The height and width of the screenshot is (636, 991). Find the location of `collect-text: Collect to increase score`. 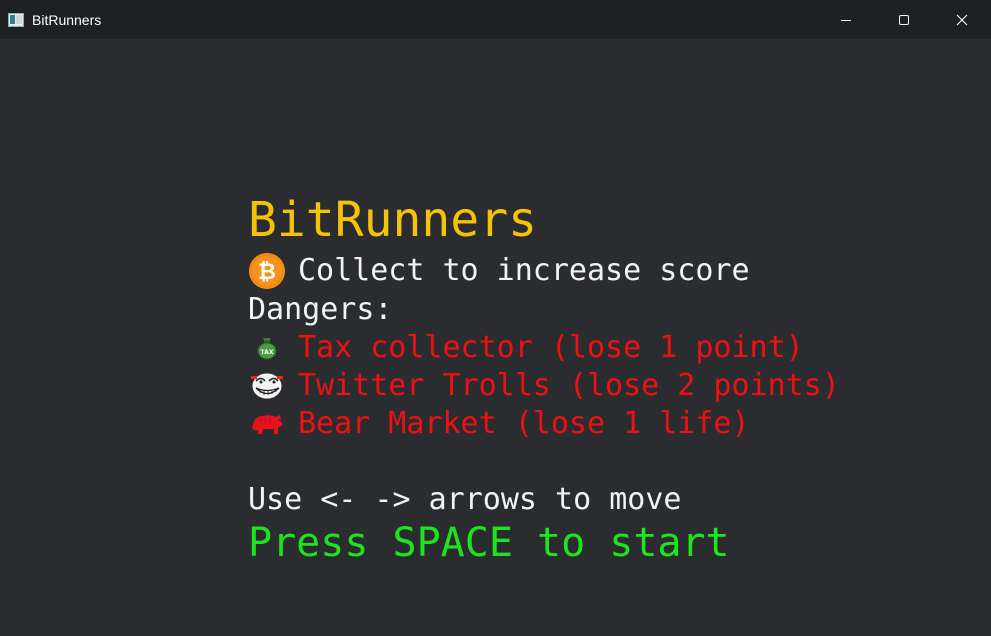

collect-text: Collect to increase score is located at coordinates (524, 270).